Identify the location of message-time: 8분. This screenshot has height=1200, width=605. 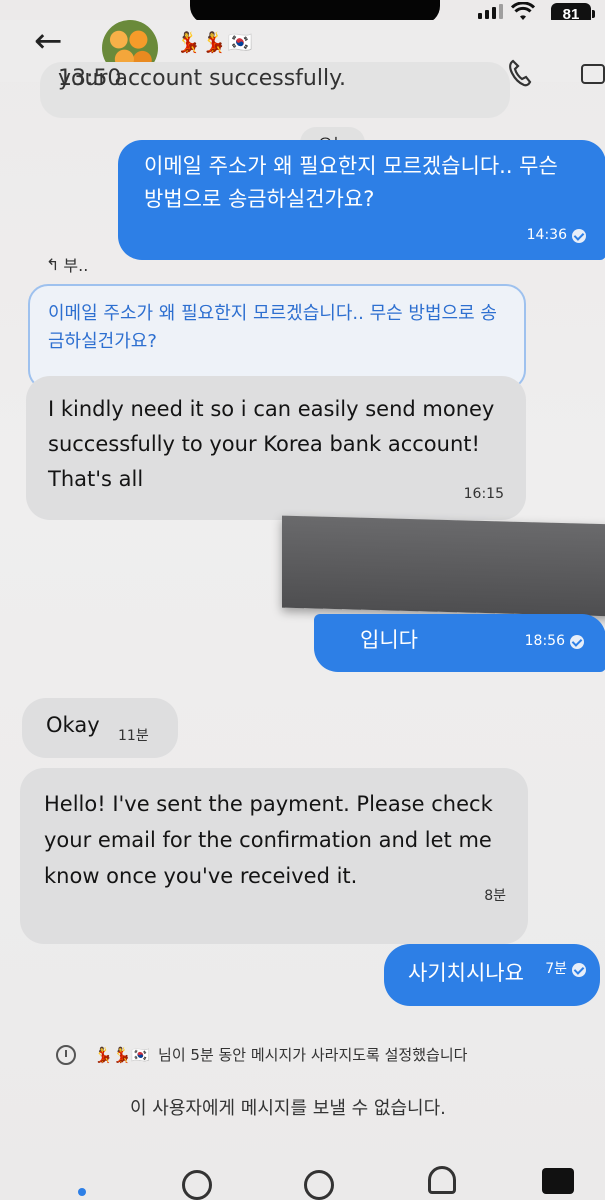
(495, 896).